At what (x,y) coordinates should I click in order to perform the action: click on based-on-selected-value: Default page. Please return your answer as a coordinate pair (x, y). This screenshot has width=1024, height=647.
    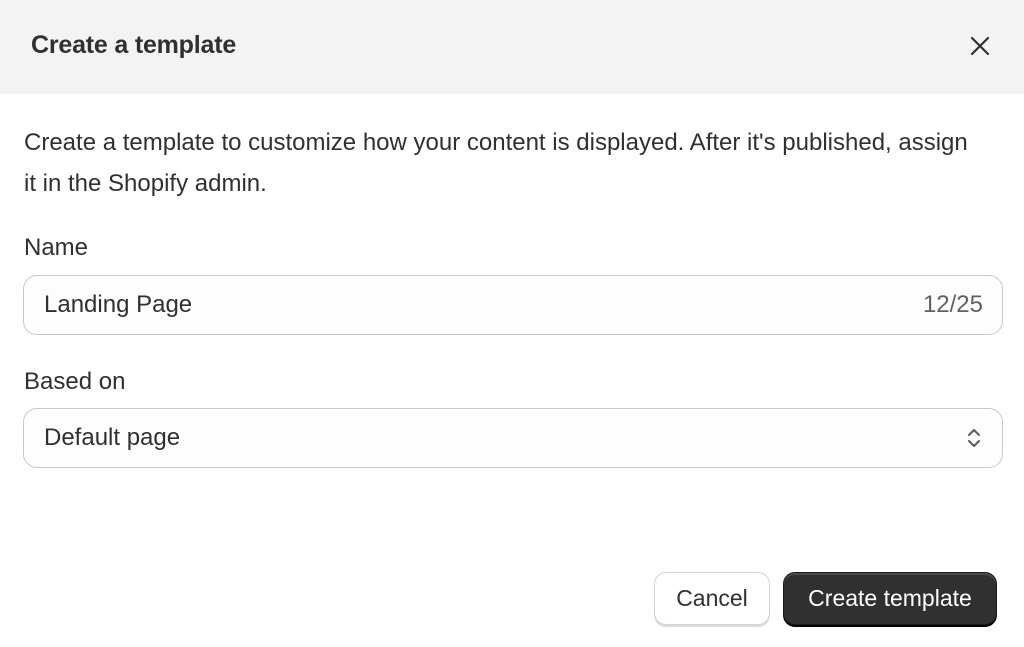
    Looking at the image, I should click on (112, 437).